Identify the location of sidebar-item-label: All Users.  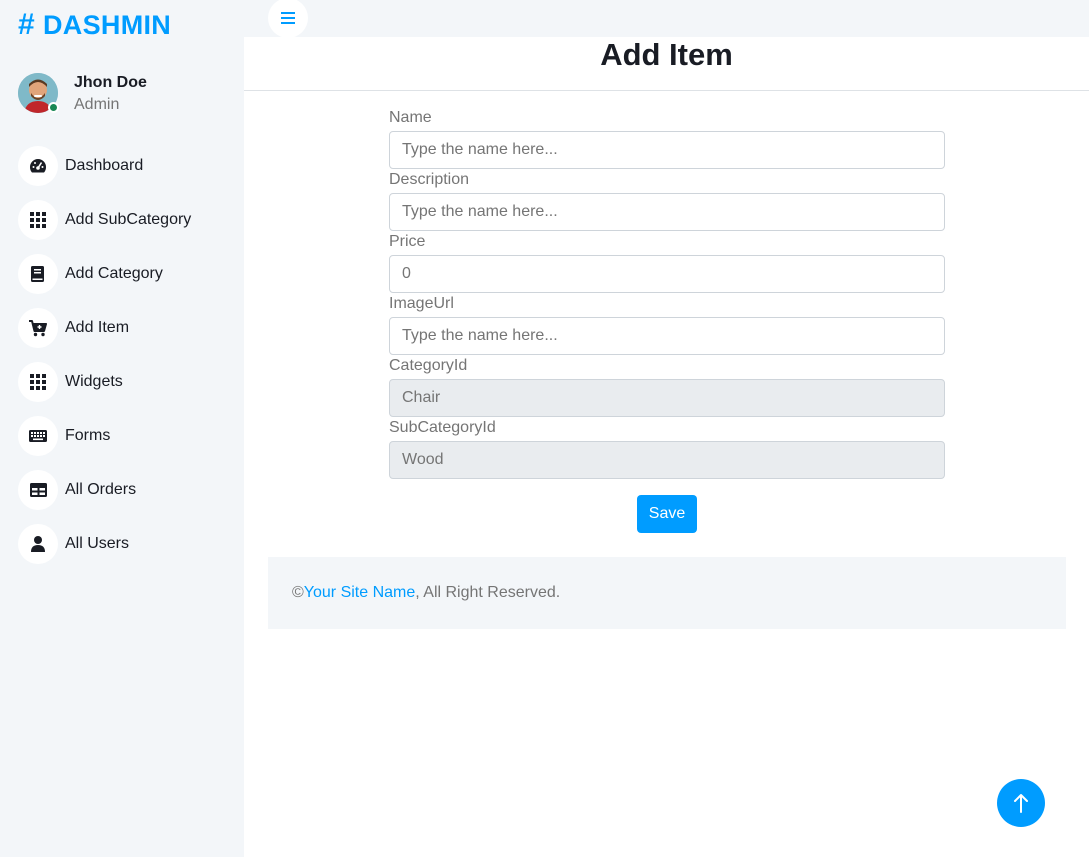
(97, 543).